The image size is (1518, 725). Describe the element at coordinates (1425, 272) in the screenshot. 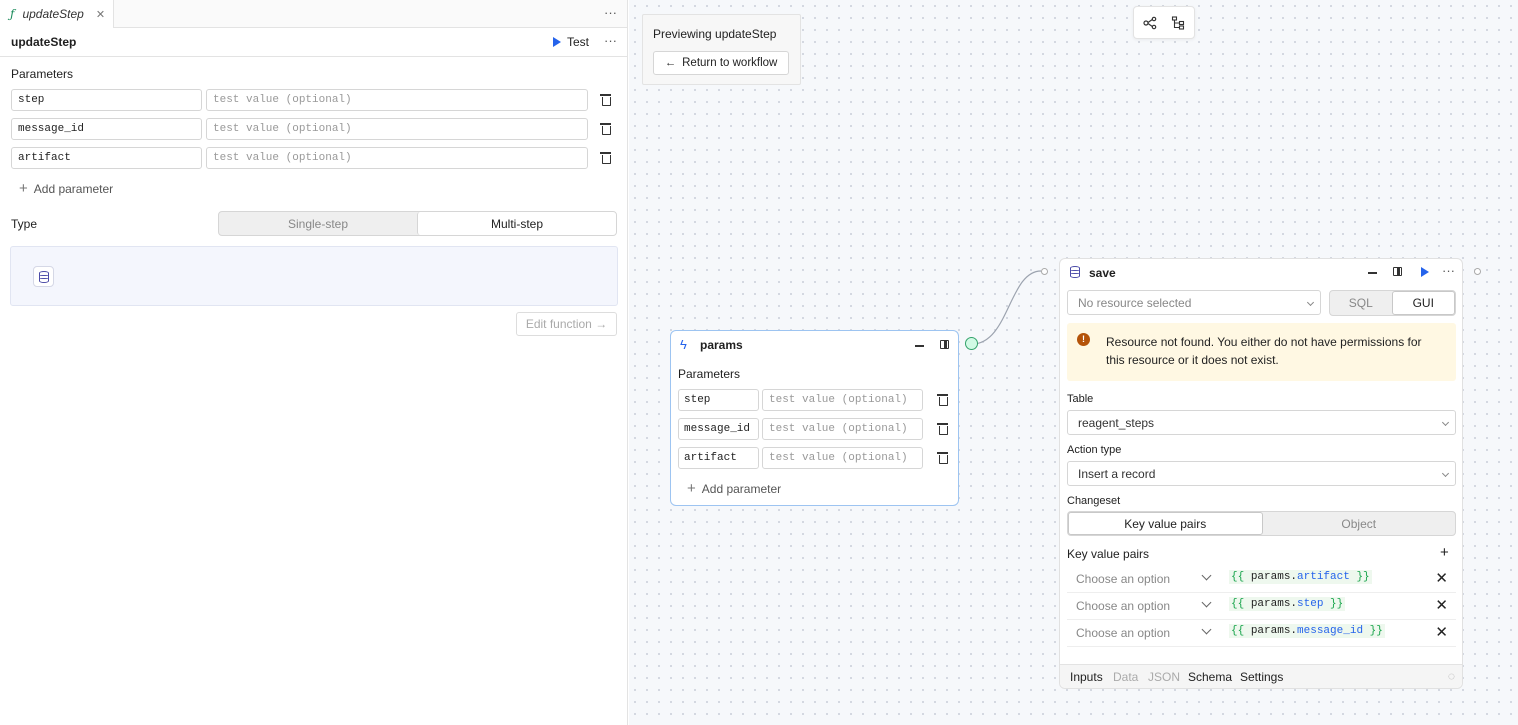

I see `run-icon` at that location.